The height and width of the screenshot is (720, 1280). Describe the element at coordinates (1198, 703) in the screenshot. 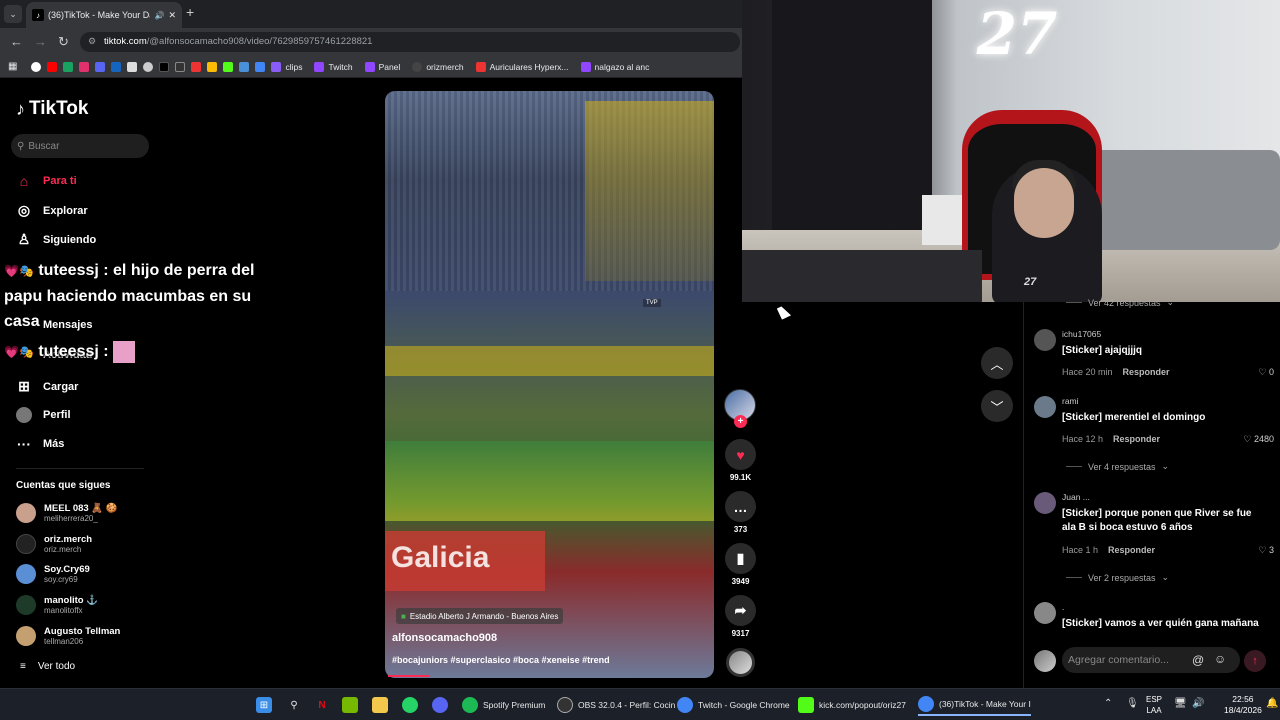

I see `volume-icon: 🔊` at that location.